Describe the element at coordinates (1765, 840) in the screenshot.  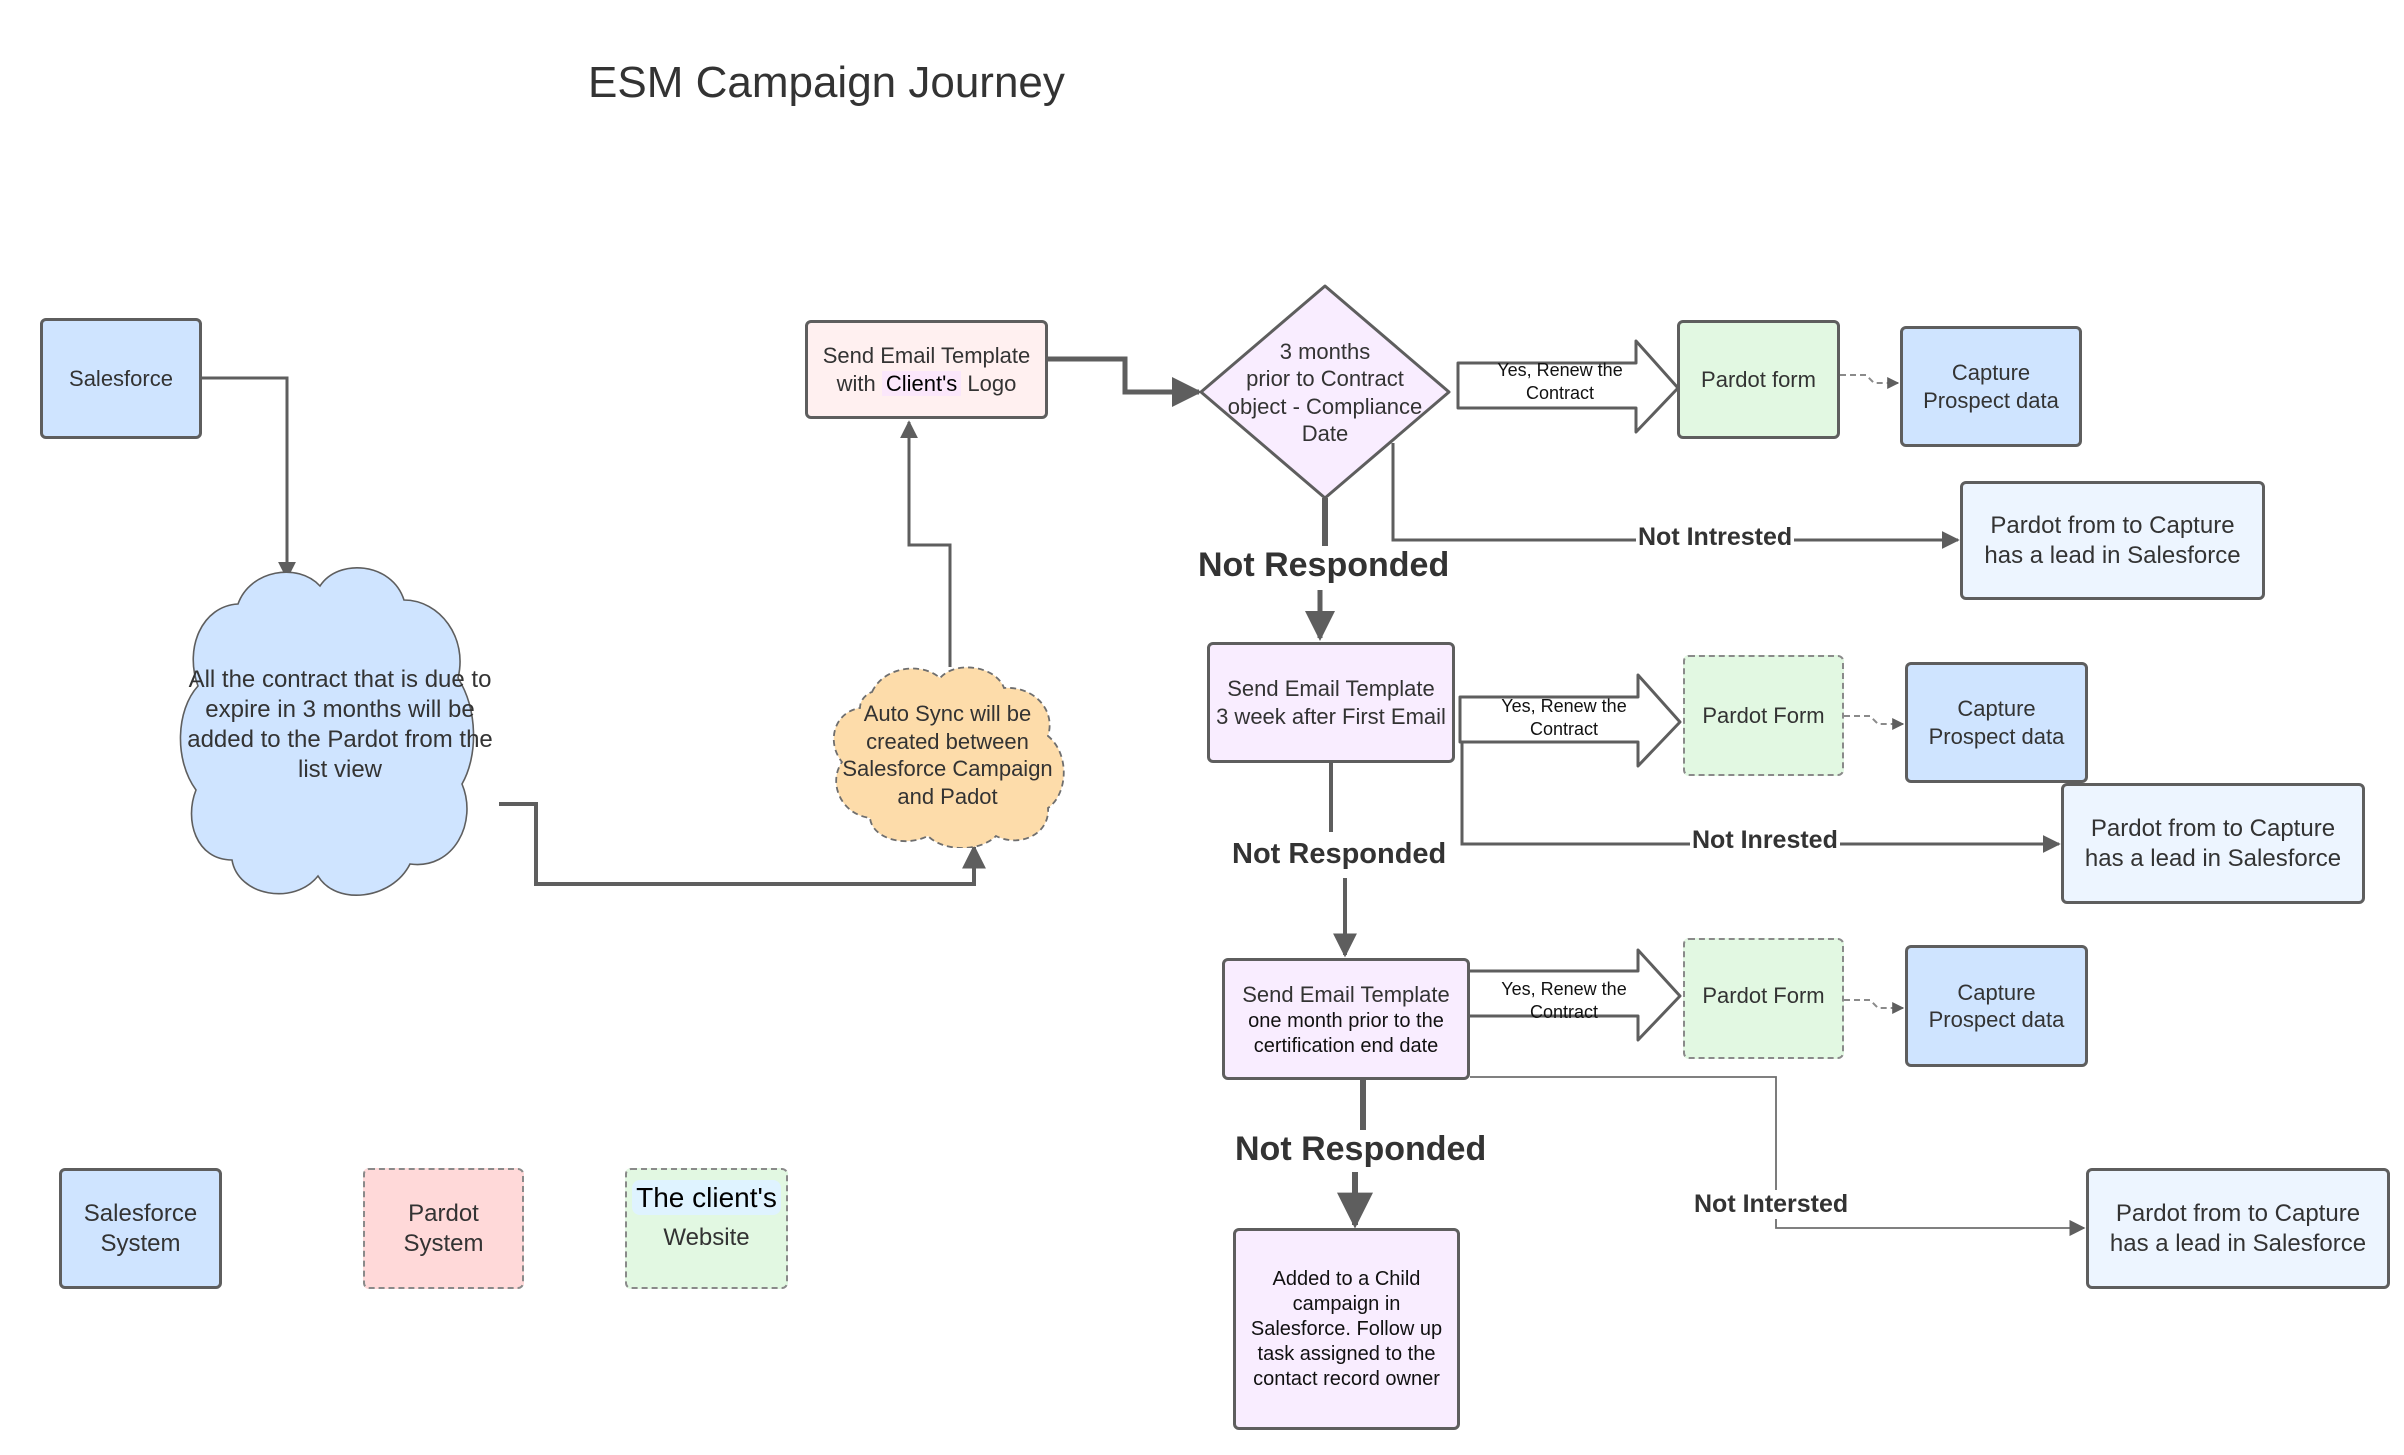
I see `not-interested-label-2: Not Inrested` at that location.